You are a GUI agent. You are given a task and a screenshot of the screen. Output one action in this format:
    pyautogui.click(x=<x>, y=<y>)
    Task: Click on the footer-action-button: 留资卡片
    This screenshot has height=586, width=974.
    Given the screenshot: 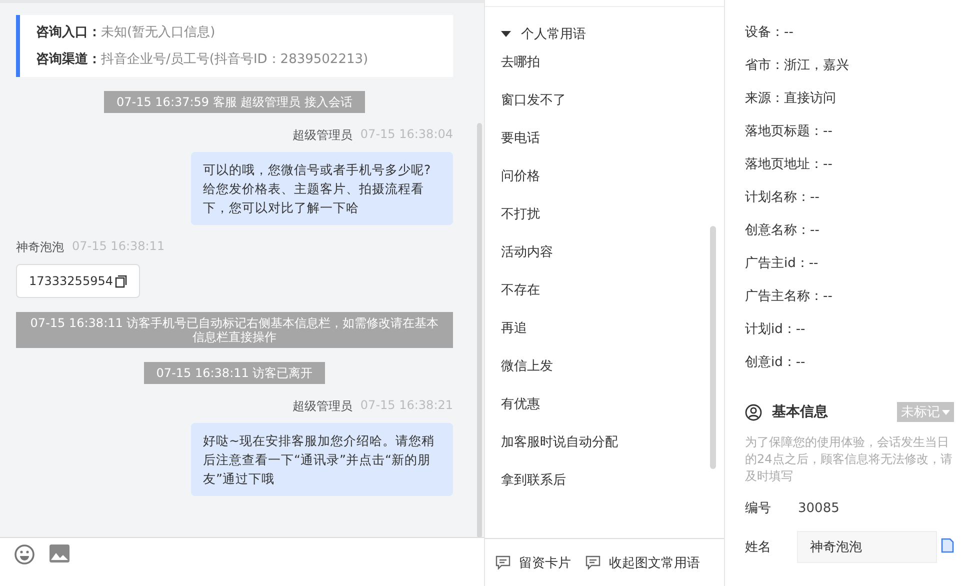 What is the action you would take?
    pyautogui.click(x=533, y=563)
    